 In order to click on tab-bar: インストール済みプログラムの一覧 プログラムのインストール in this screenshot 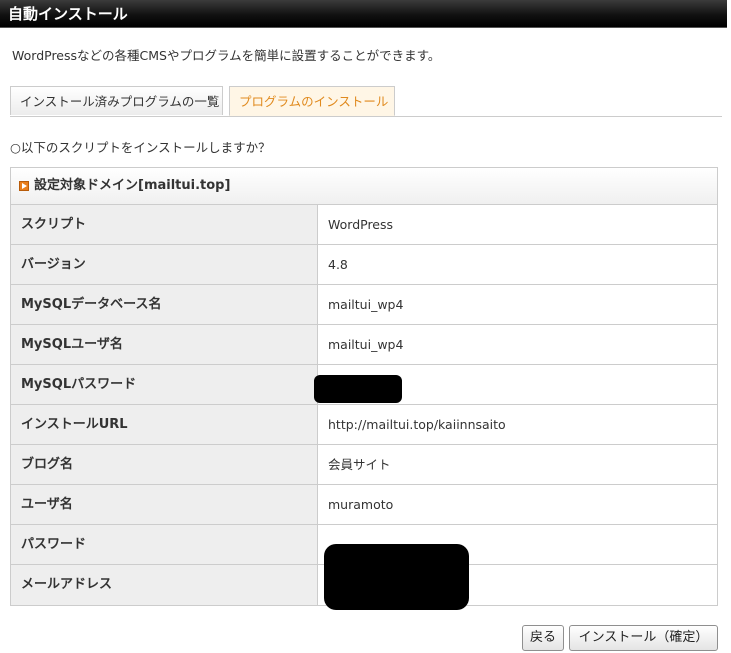, I will do `click(366, 101)`.